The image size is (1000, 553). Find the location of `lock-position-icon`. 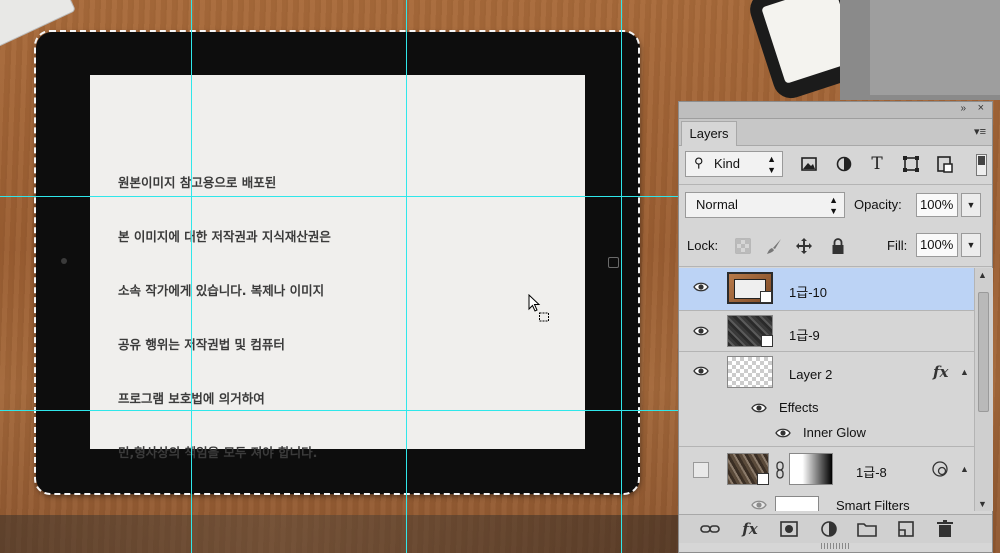

lock-position-icon is located at coordinates (804, 246).